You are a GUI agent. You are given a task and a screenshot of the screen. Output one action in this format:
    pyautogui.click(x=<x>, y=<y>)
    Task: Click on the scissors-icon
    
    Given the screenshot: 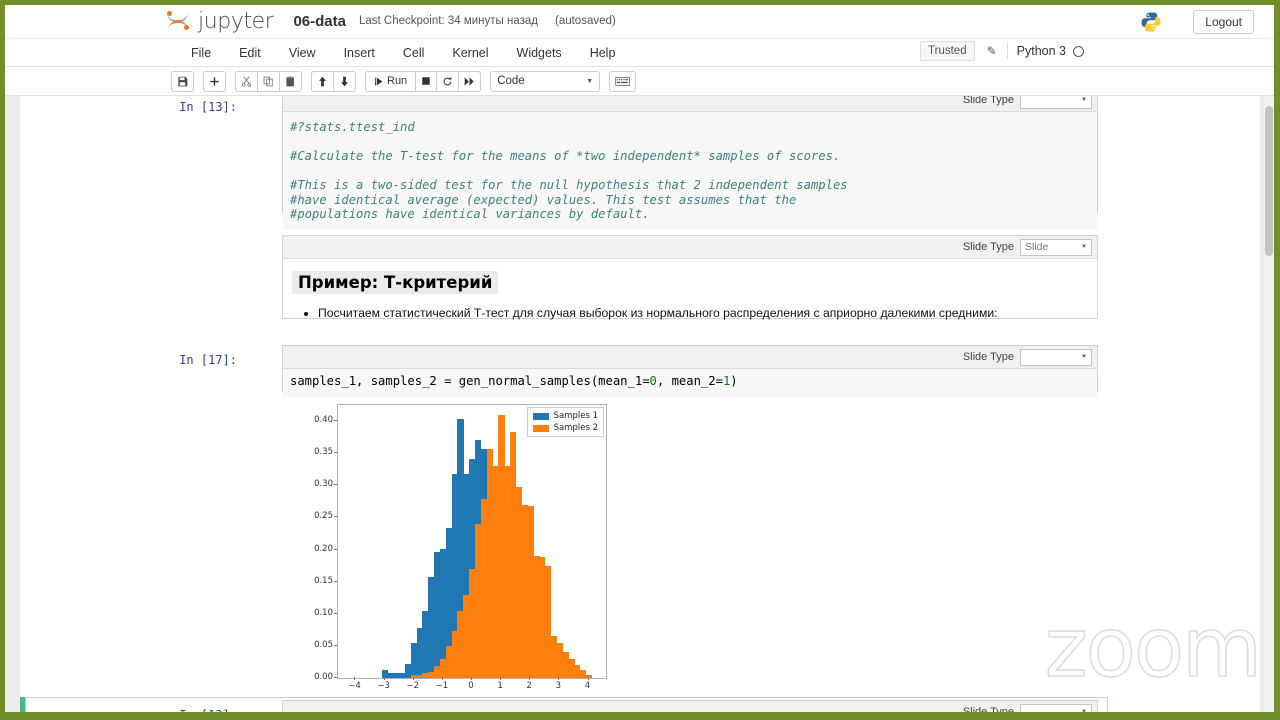 What is the action you would take?
    pyautogui.click(x=246, y=81)
    